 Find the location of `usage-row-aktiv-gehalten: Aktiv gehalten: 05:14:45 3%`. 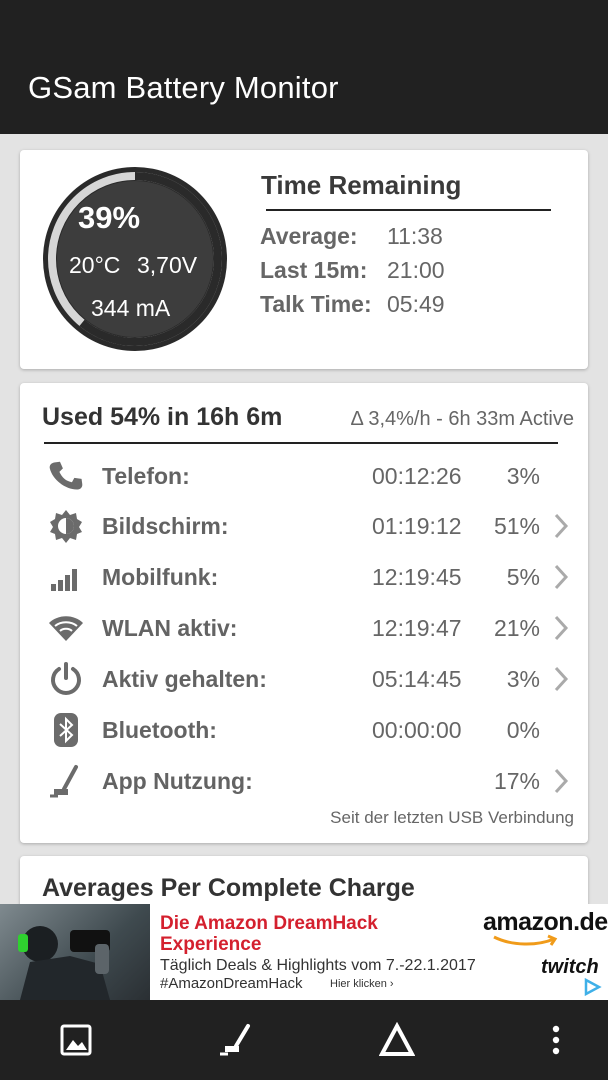

usage-row-aktiv-gehalten: Aktiv gehalten: 05:14:45 3% is located at coordinates (304, 679).